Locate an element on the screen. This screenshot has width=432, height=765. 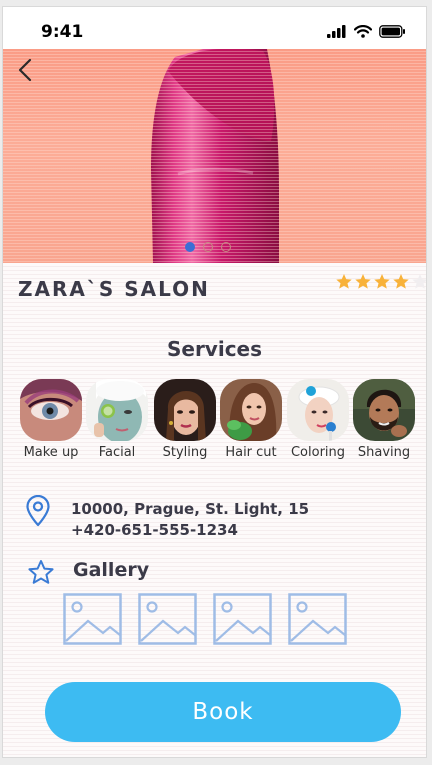
service-label: Coloring is located at coordinates (318, 452).